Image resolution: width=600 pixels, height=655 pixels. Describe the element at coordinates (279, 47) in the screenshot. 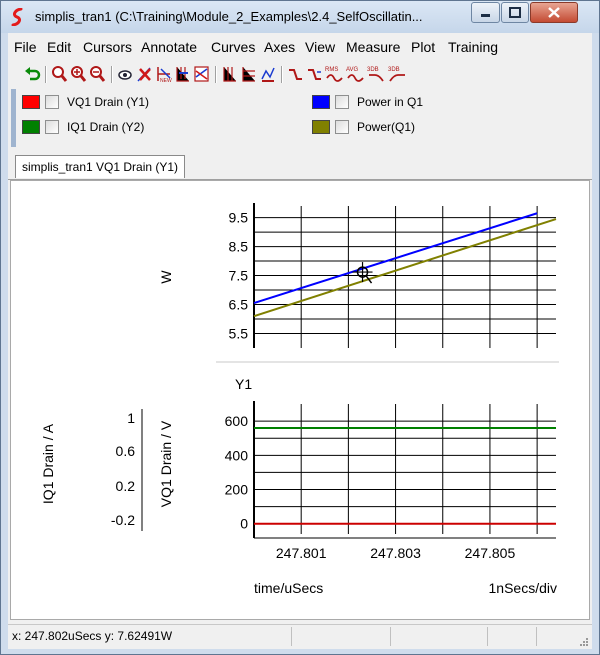

I see `menu-axes: Axes` at that location.